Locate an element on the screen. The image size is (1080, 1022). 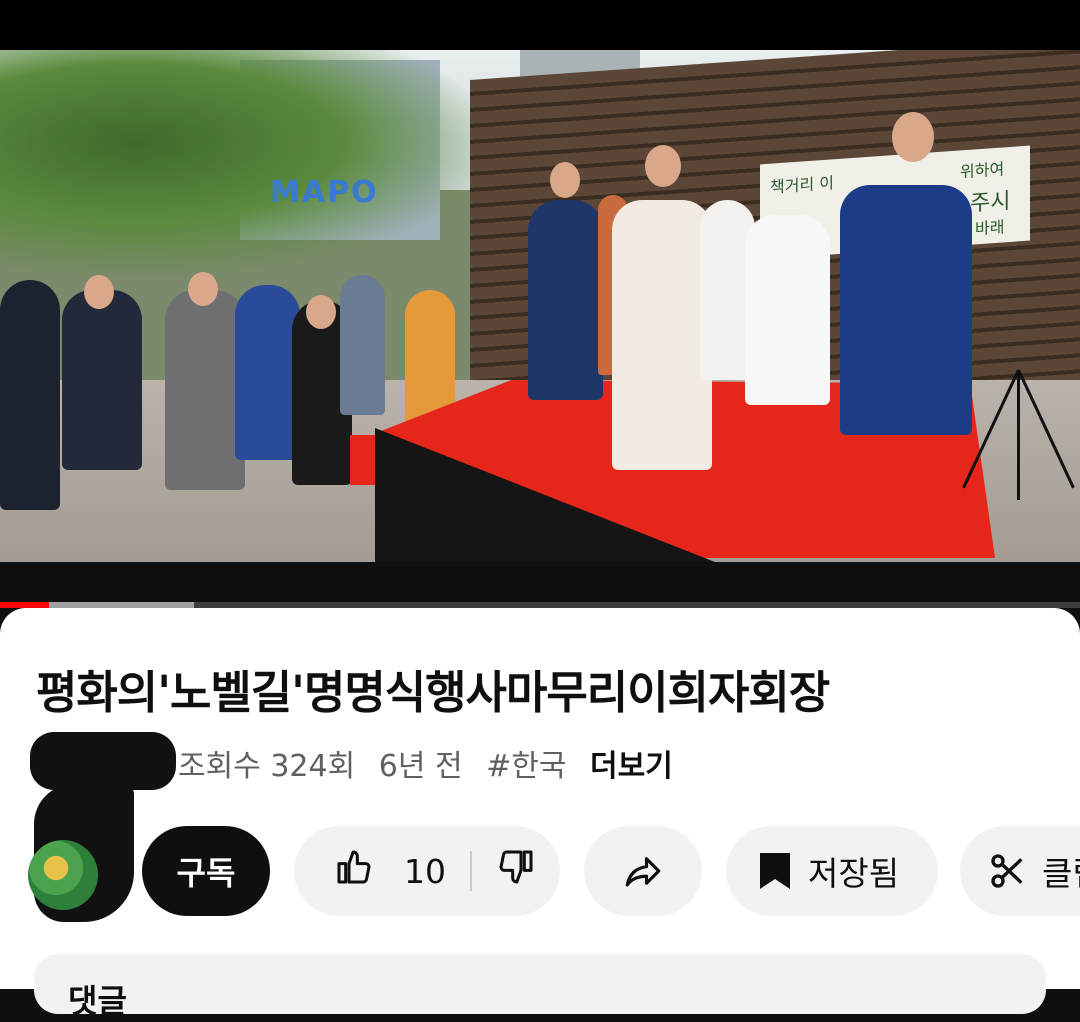
view-count: 조회수 324회 is located at coordinates (267, 766).